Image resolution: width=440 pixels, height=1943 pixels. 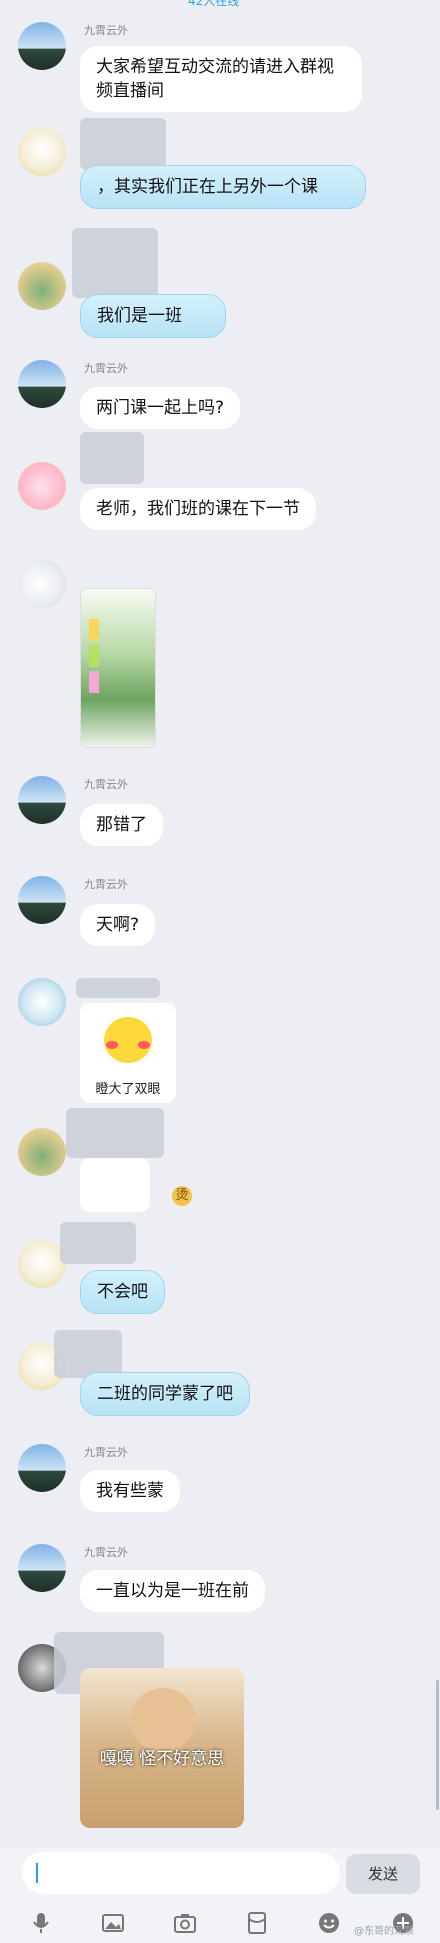 What do you see at coordinates (172, 1591) in the screenshot?
I see `message-bubble: 一直以为是一班在前` at bounding box center [172, 1591].